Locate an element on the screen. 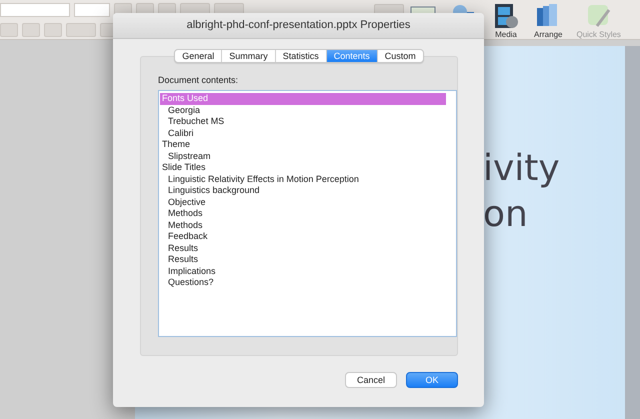 This screenshot has width=640, height=419. slide-title-text: ivity is located at coordinates (522, 169).